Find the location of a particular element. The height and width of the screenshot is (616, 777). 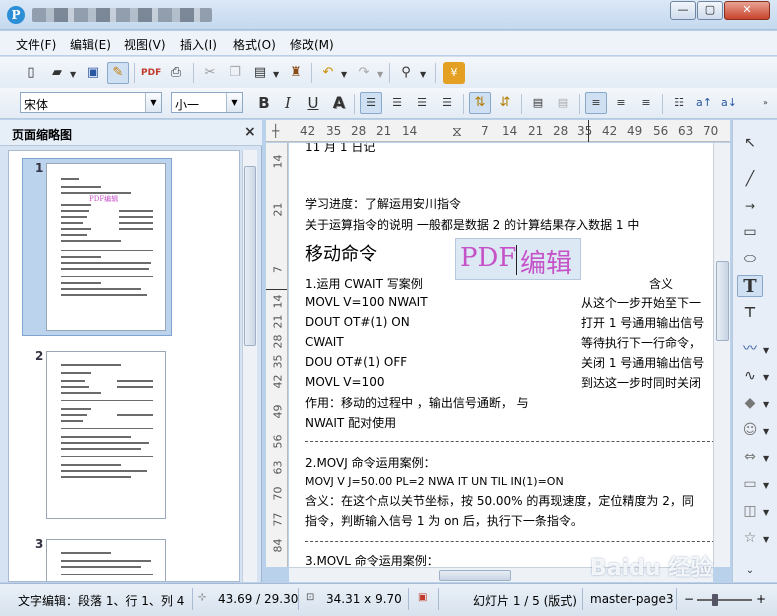

symbol-shapes-icon: ☺ is located at coordinates (750, 430).